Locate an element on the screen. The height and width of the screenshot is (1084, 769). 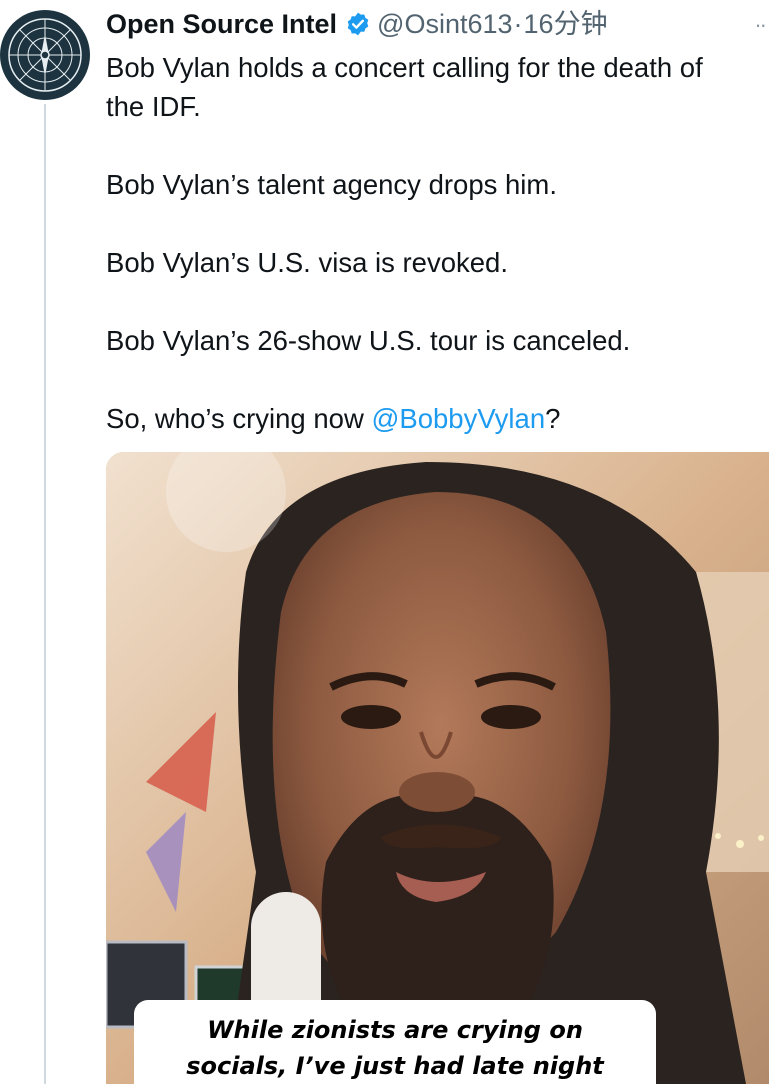
tweet-header: Open Source Intel @Osint613 · 16分钟 is located at coordinates (437, 24).